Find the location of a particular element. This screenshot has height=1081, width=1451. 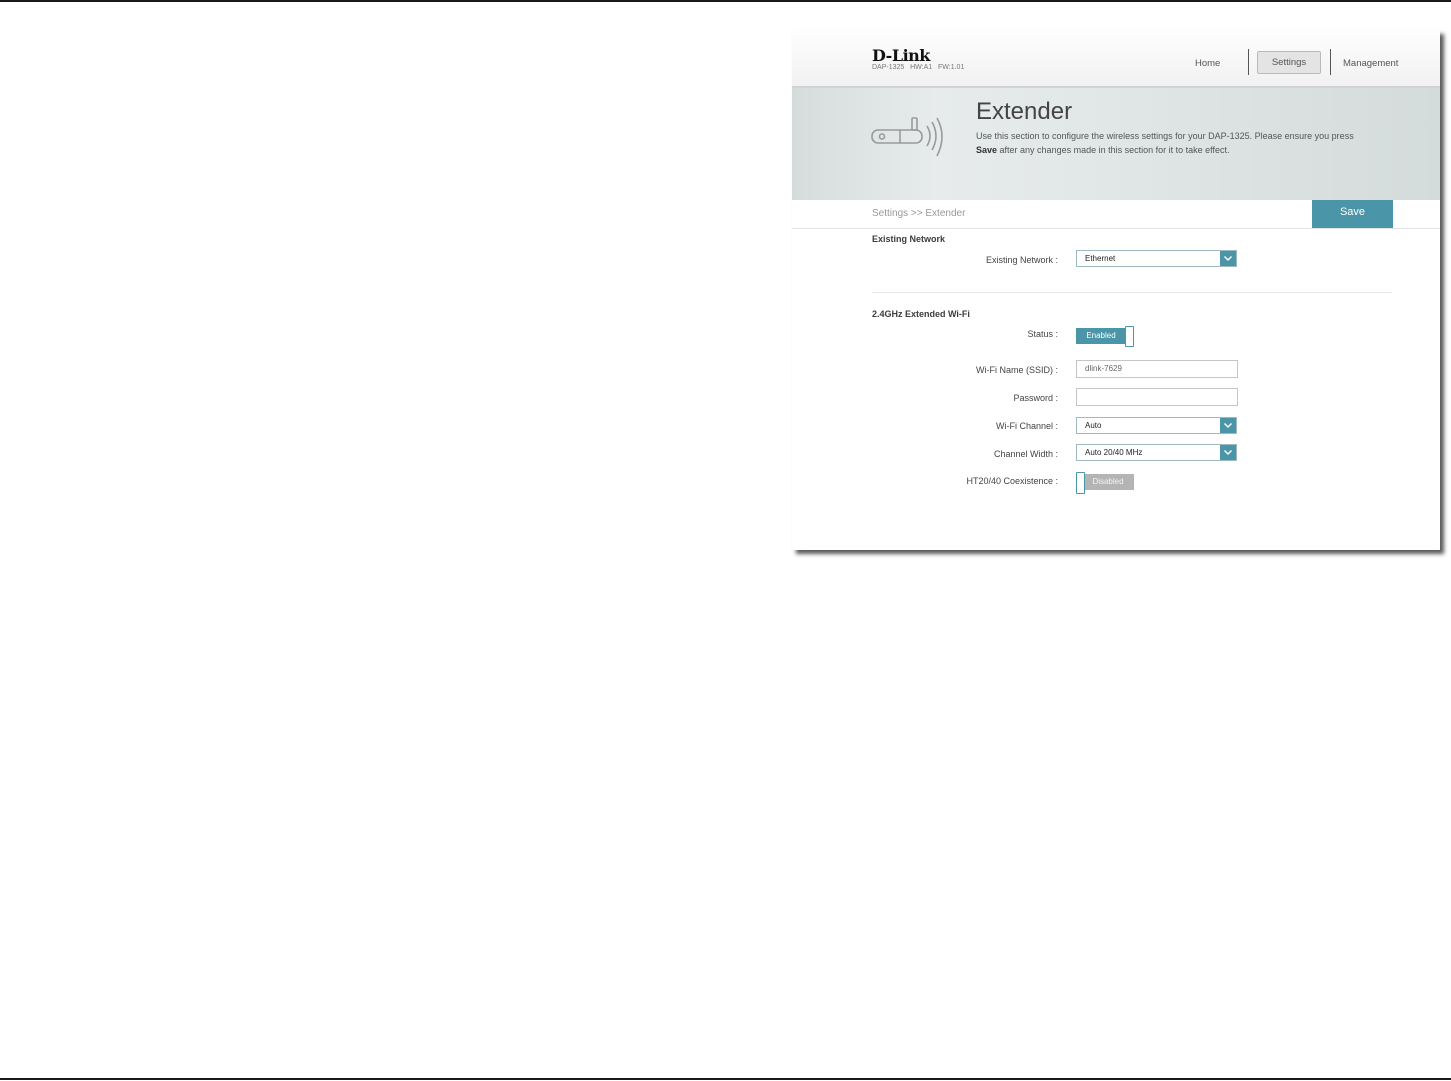

existing-network-heading: Existing Network is located at coordinates (909, 239).